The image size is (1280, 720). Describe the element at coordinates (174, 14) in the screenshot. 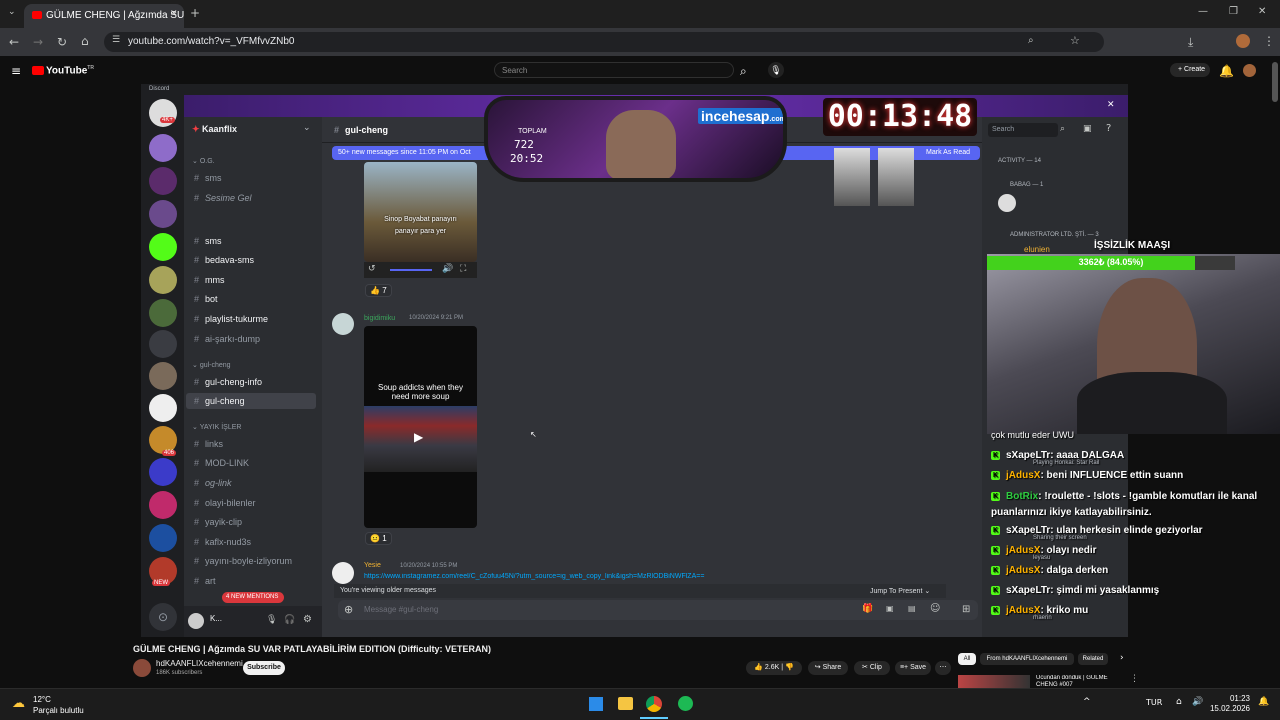

I see `close-tab-icon: ✕` at that location.